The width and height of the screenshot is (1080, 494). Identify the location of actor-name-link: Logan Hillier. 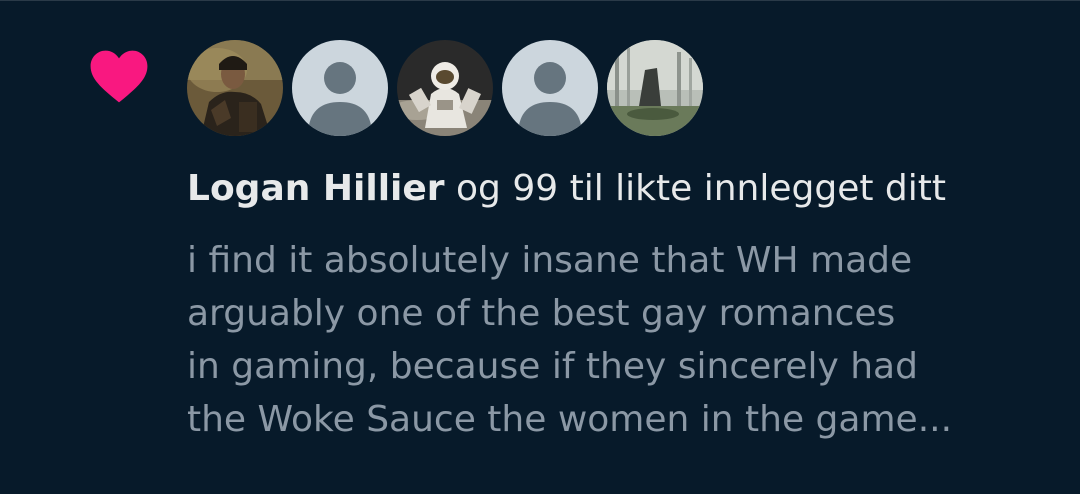
(316, 188).